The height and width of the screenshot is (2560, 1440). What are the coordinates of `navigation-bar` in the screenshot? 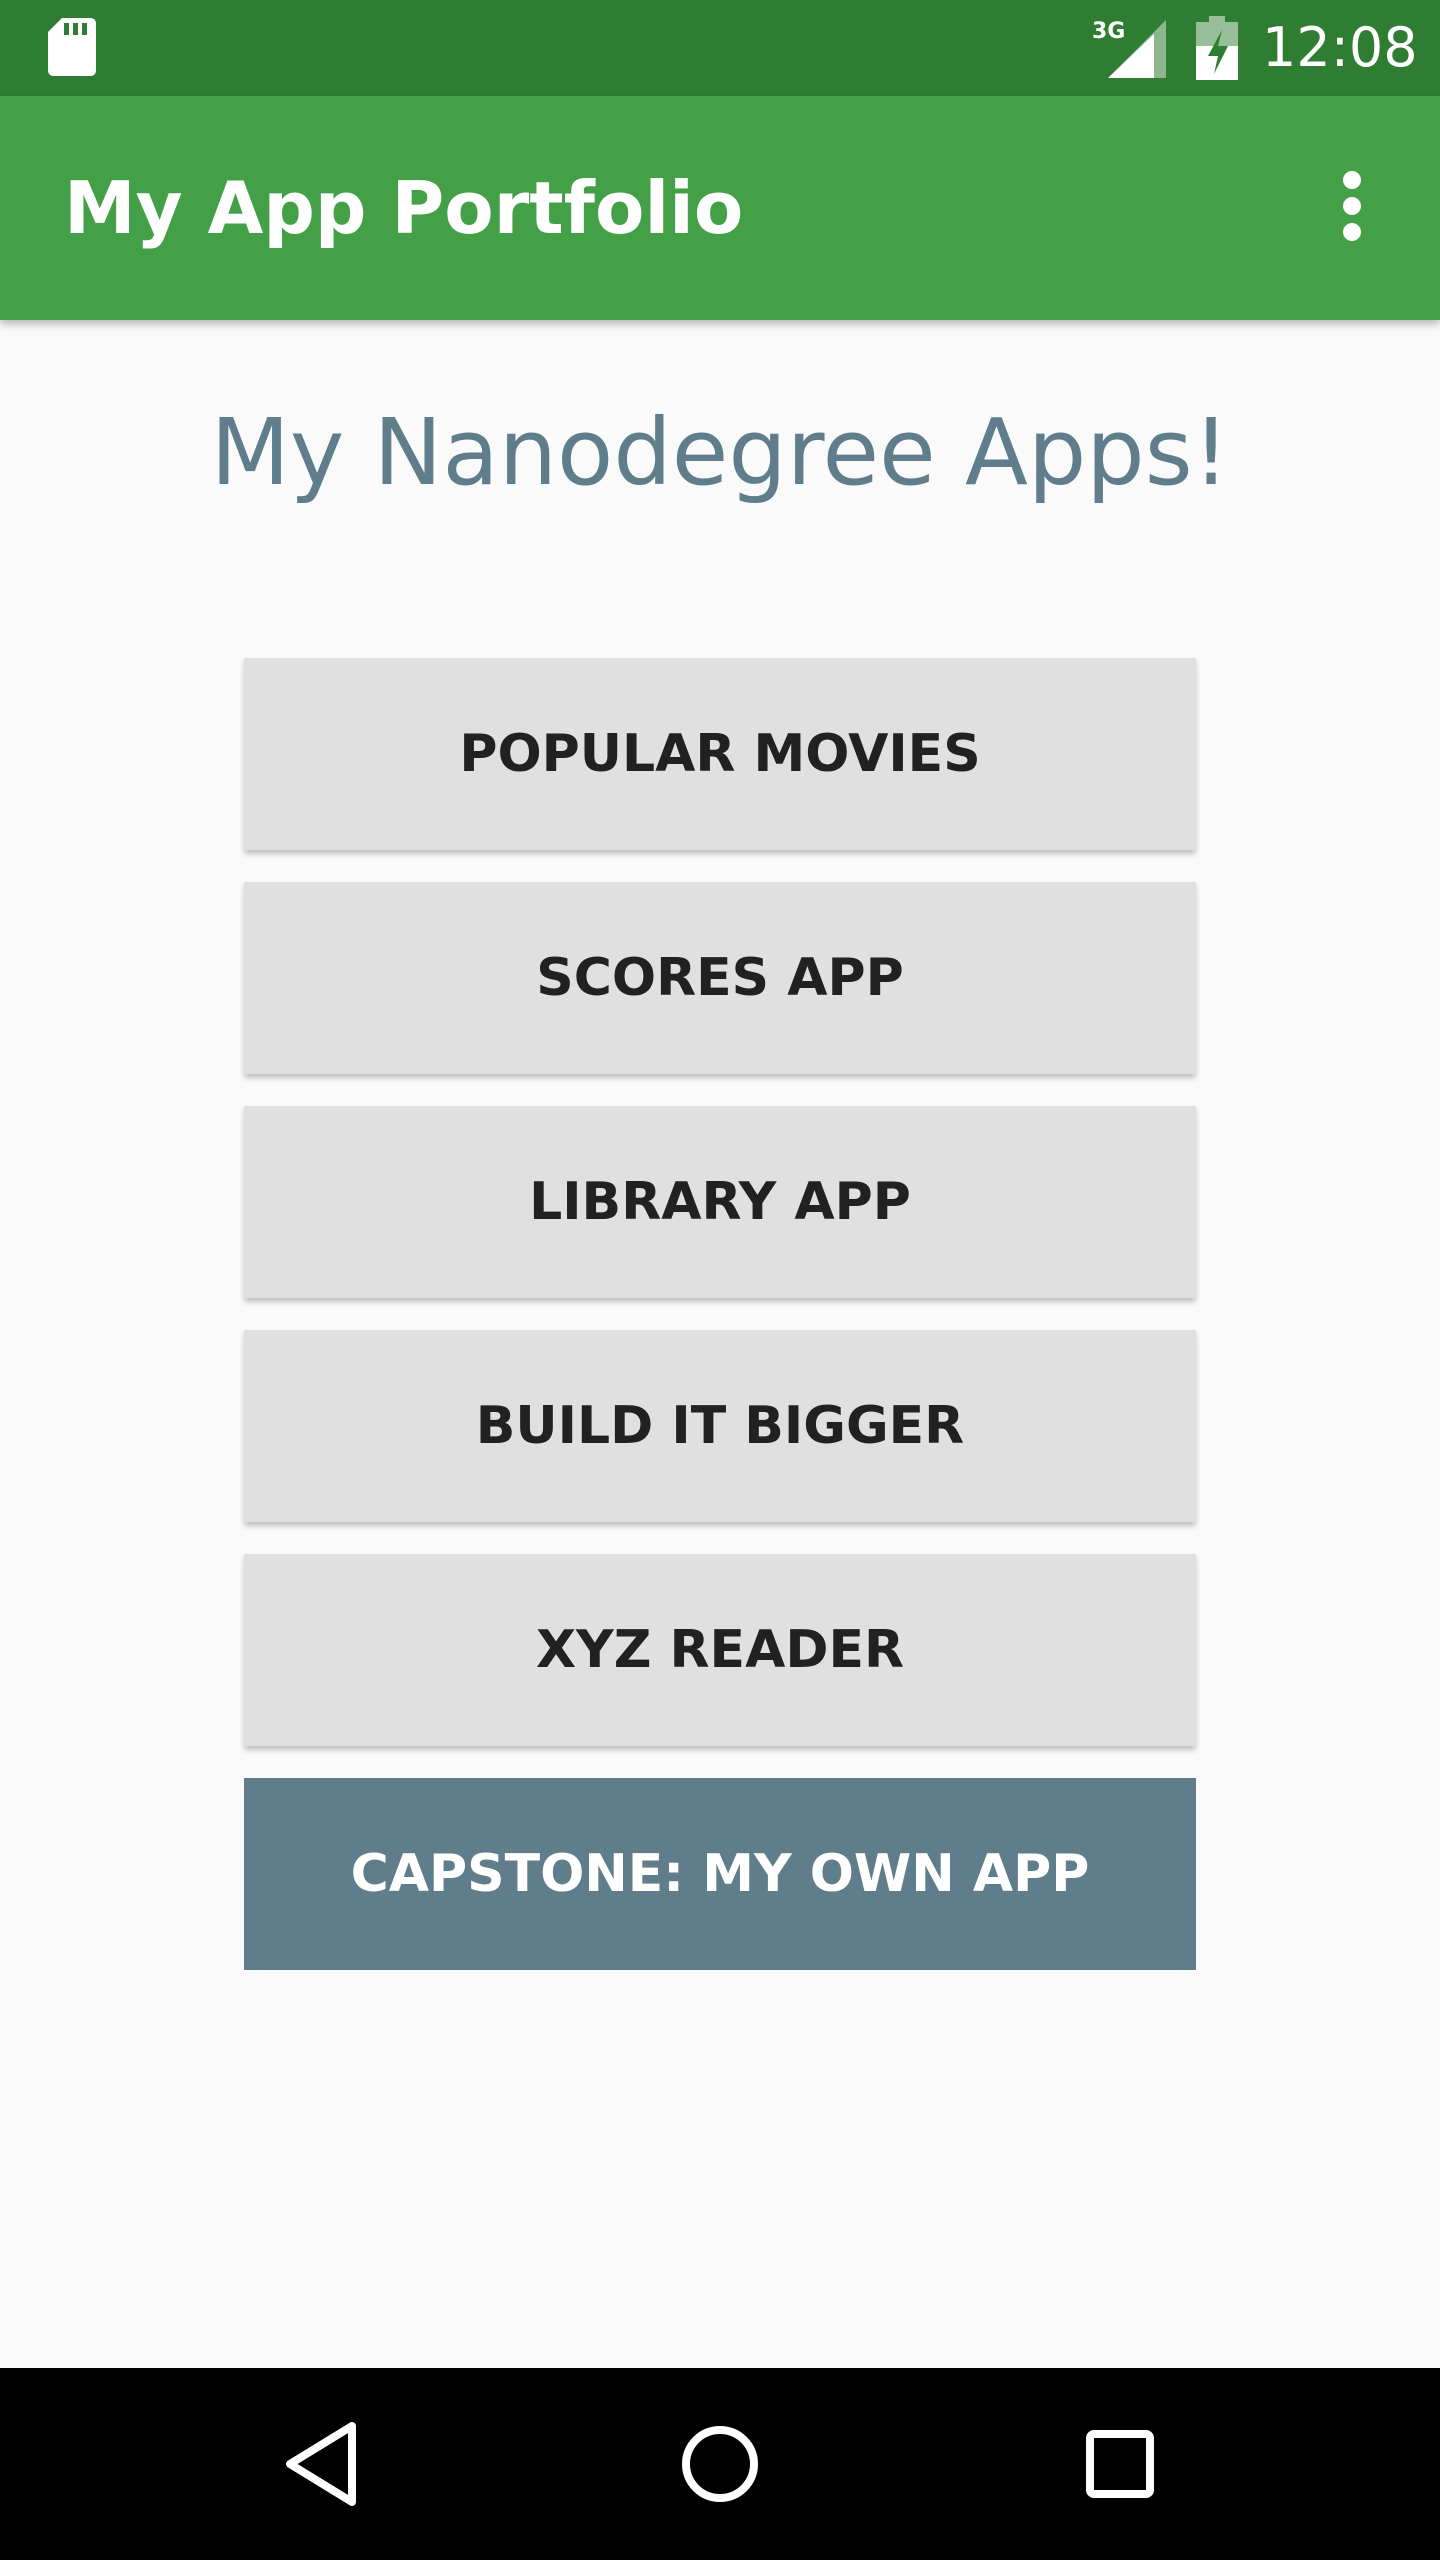 It's located at (720, 2464).